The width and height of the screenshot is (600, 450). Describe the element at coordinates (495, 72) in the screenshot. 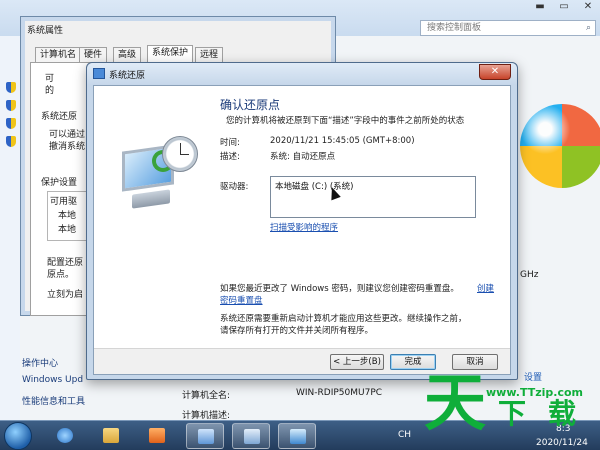

I see `close-button: ✕` at that location.